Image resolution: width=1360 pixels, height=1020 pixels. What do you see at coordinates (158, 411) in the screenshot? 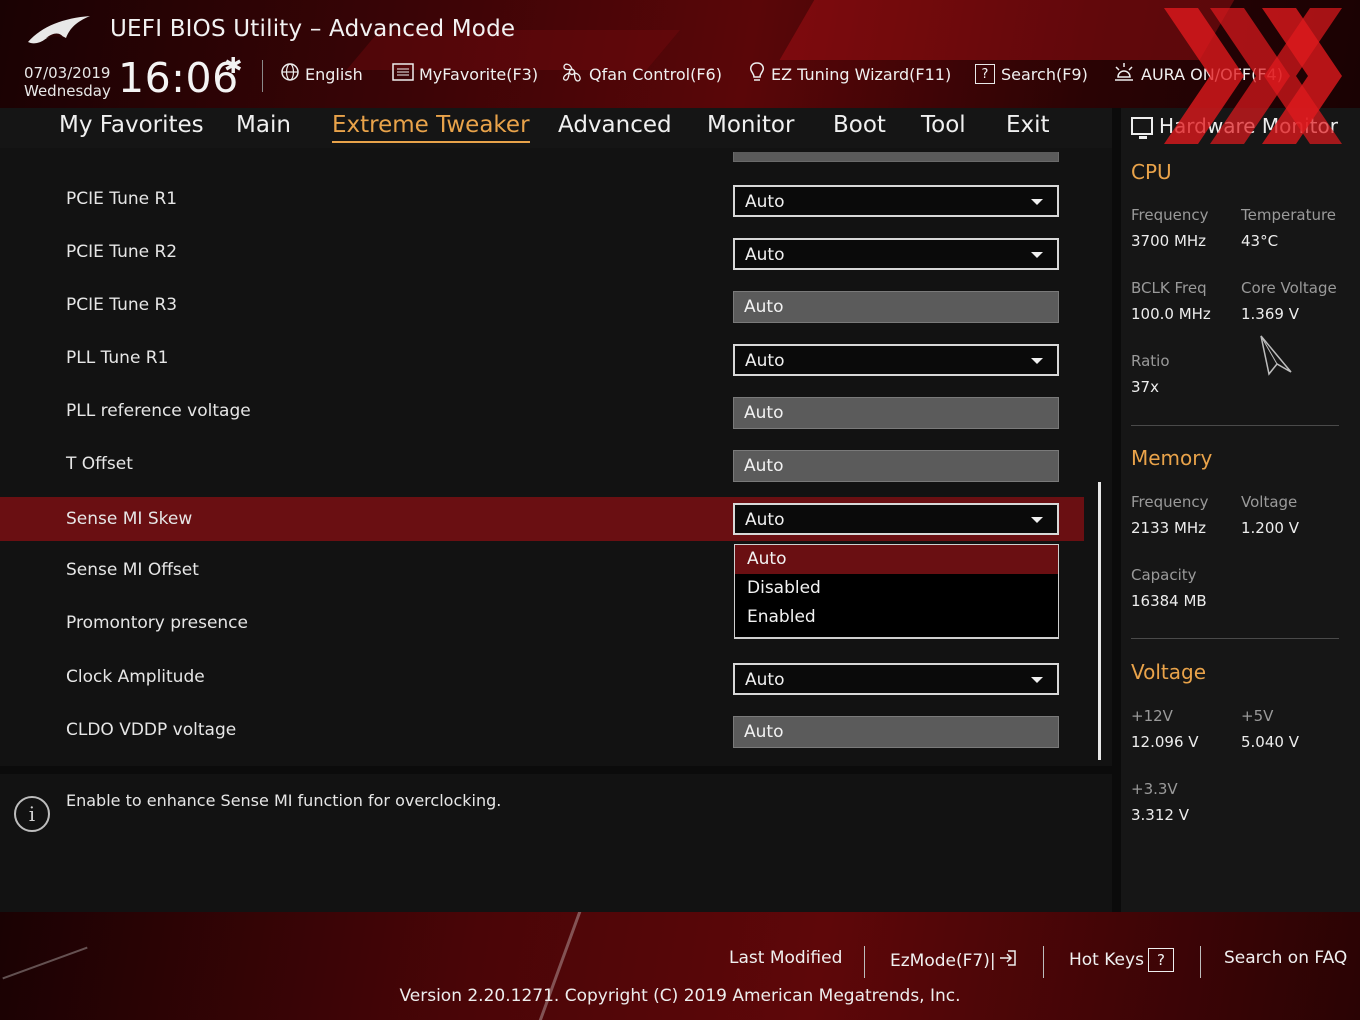
I see `setting-label: PLL reference voltage` at bounding box center [158, 411].